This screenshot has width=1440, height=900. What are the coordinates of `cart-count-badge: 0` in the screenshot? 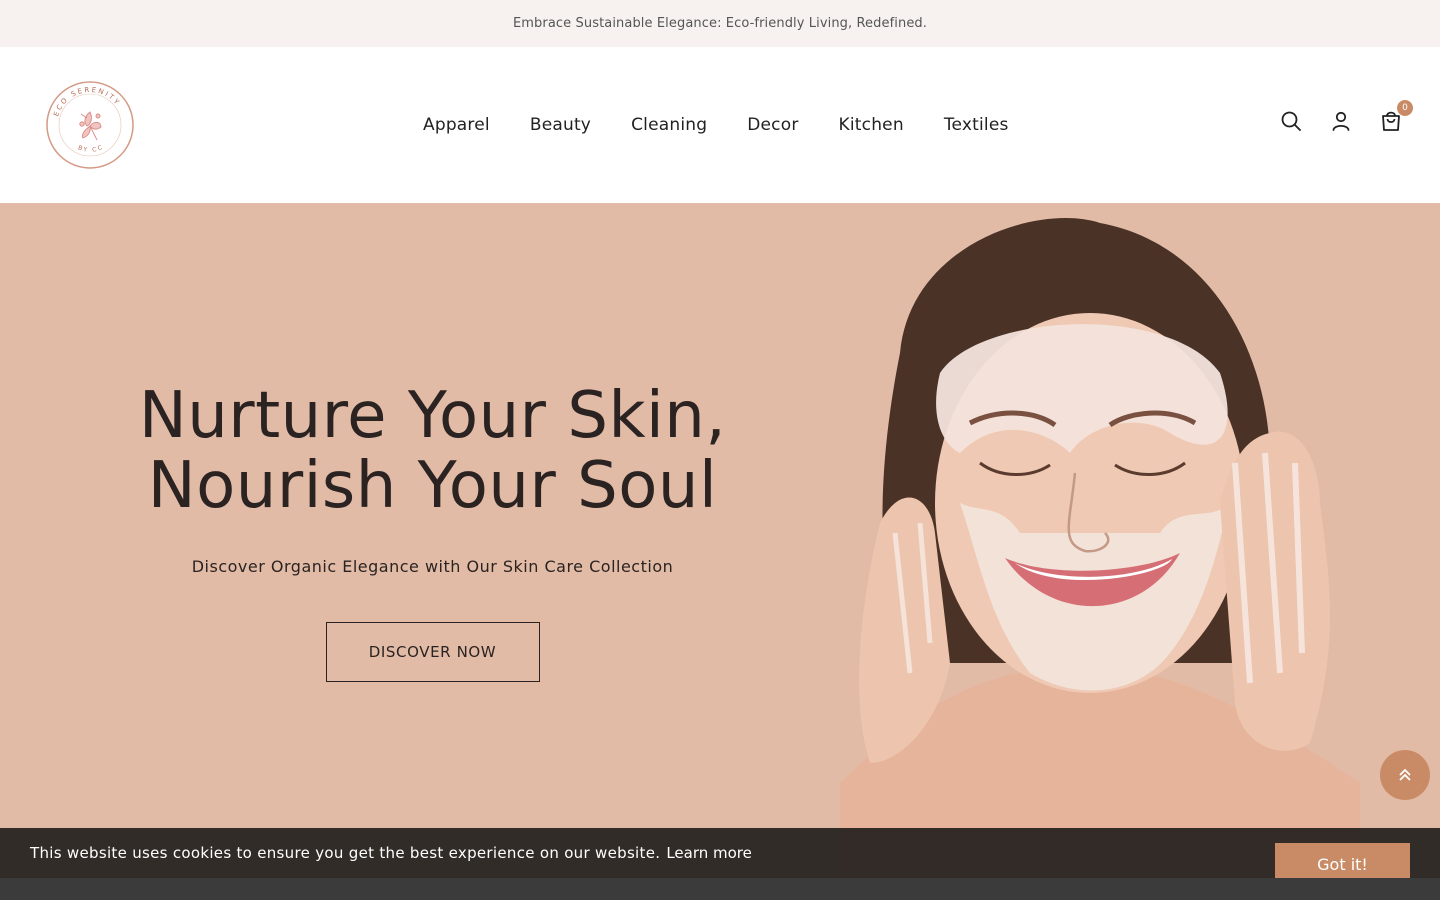 It's located at (1405, 108).